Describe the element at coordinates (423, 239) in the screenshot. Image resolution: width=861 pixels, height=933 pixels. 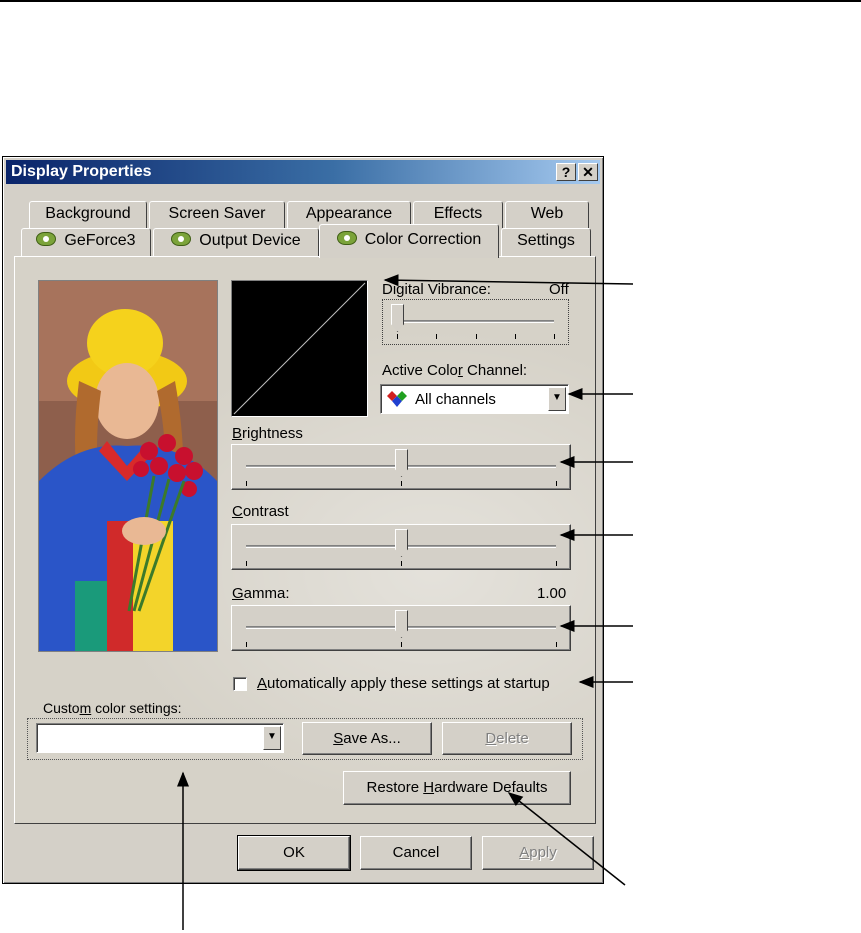
I see `tab-color-correction-label: Color Correction` at that location.